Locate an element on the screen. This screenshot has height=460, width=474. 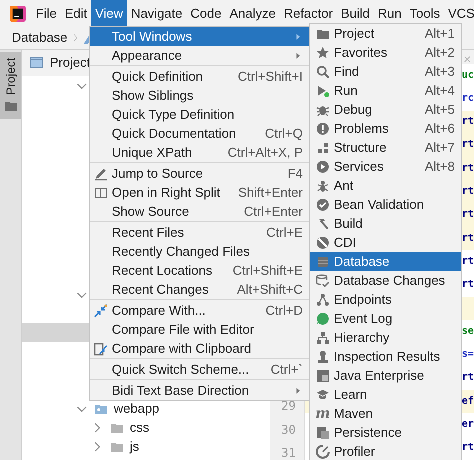
line-number: 31 is located at coordinates (289, 453).